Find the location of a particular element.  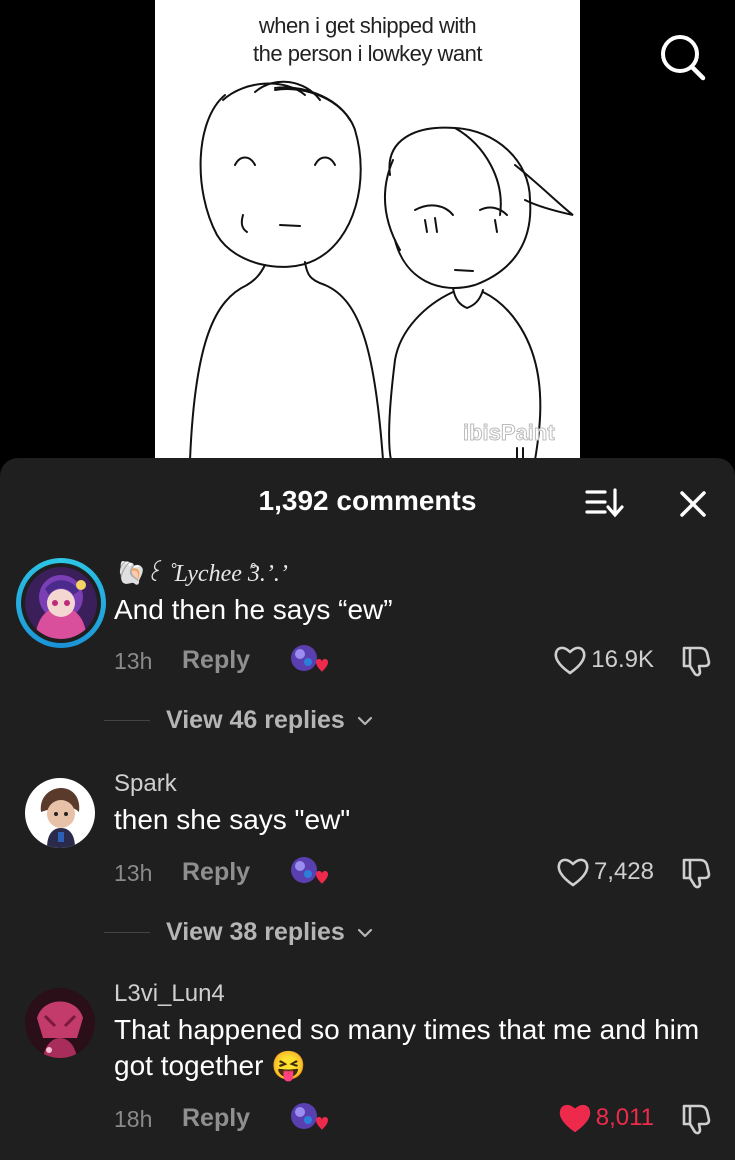

comment-text: And then he says “ew” is located at coordinates (253, 609).